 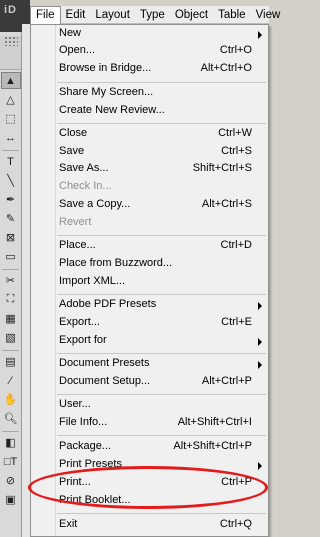 I want to click on menu-table: Table, so click(x=232, y=15).